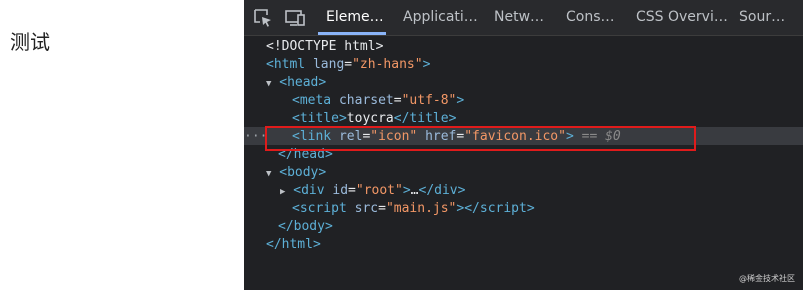  Describe the element at coordinates (366, 208) in the screenshot. I see `src-attr: src` at that location.